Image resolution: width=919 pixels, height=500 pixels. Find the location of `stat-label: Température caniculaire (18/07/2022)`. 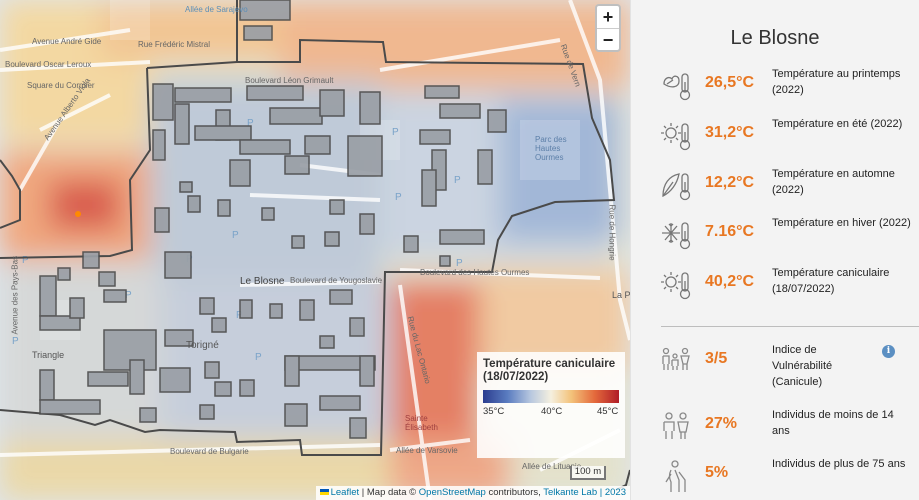

stat-label: Température caniculaire (18/07/2022) is located at coordinates (831, 281).